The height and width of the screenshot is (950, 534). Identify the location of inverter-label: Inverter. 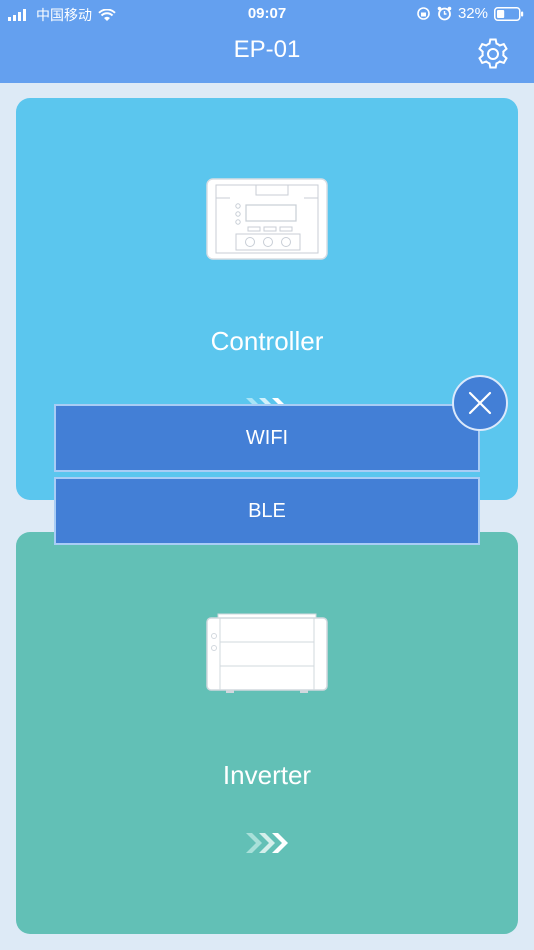
(267, 775).